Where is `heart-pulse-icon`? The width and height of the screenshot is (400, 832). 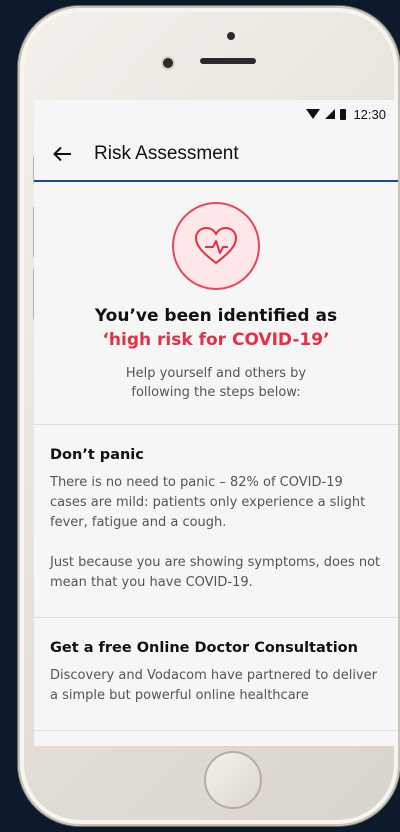 heart-pulse-icon is located at coordinates (216, 246).